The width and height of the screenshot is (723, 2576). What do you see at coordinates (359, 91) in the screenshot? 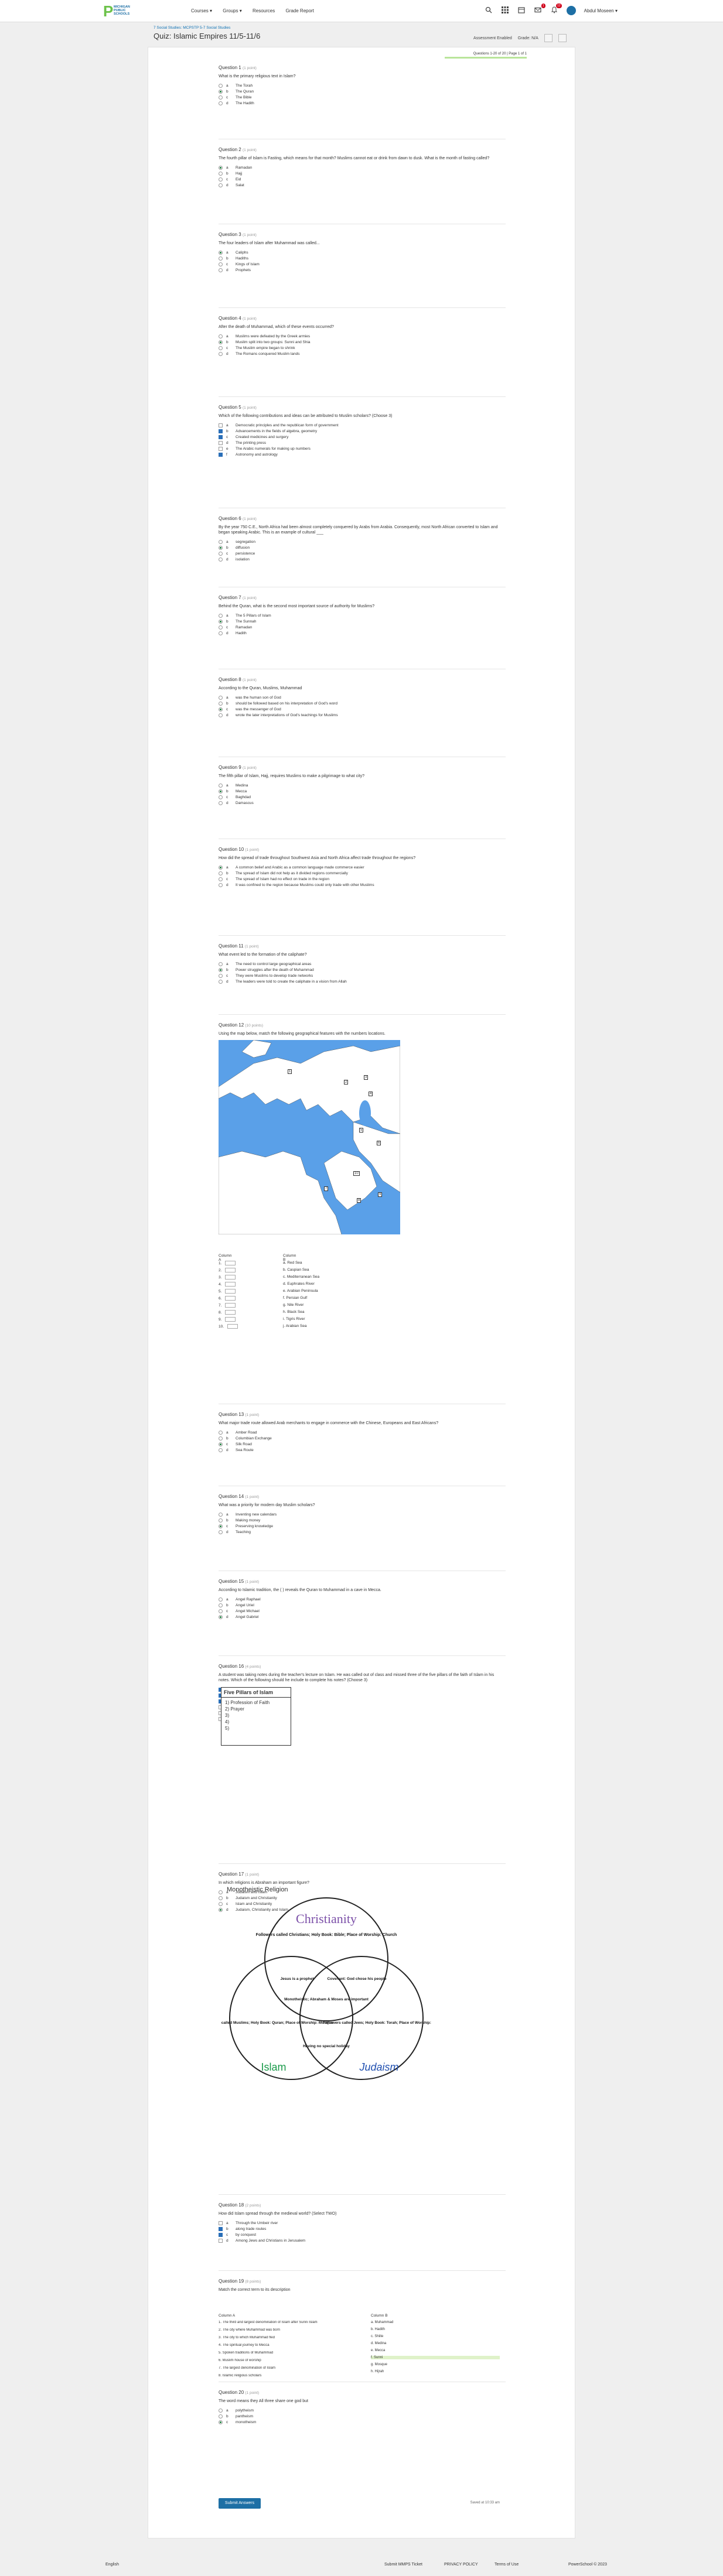
I see `answer-option: b The Quran` at bounding box center [359, 91].